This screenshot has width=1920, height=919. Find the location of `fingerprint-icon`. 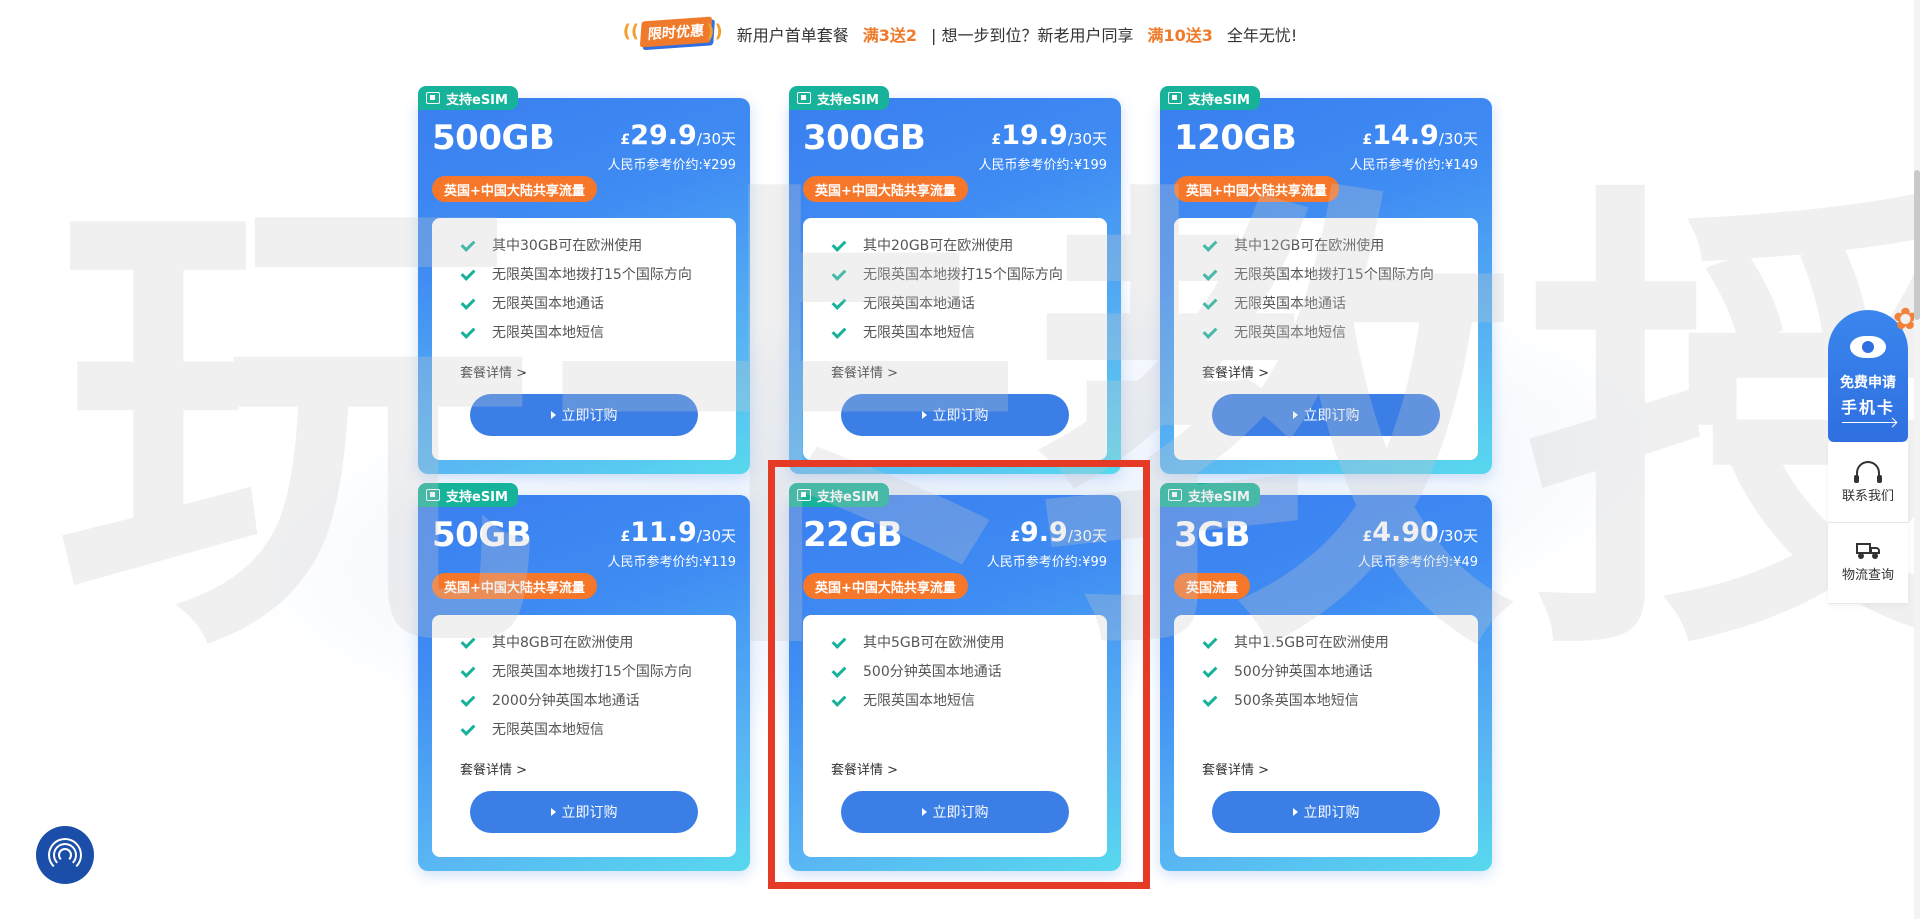

fingerprint-icon is located at coordinates (65, 855).